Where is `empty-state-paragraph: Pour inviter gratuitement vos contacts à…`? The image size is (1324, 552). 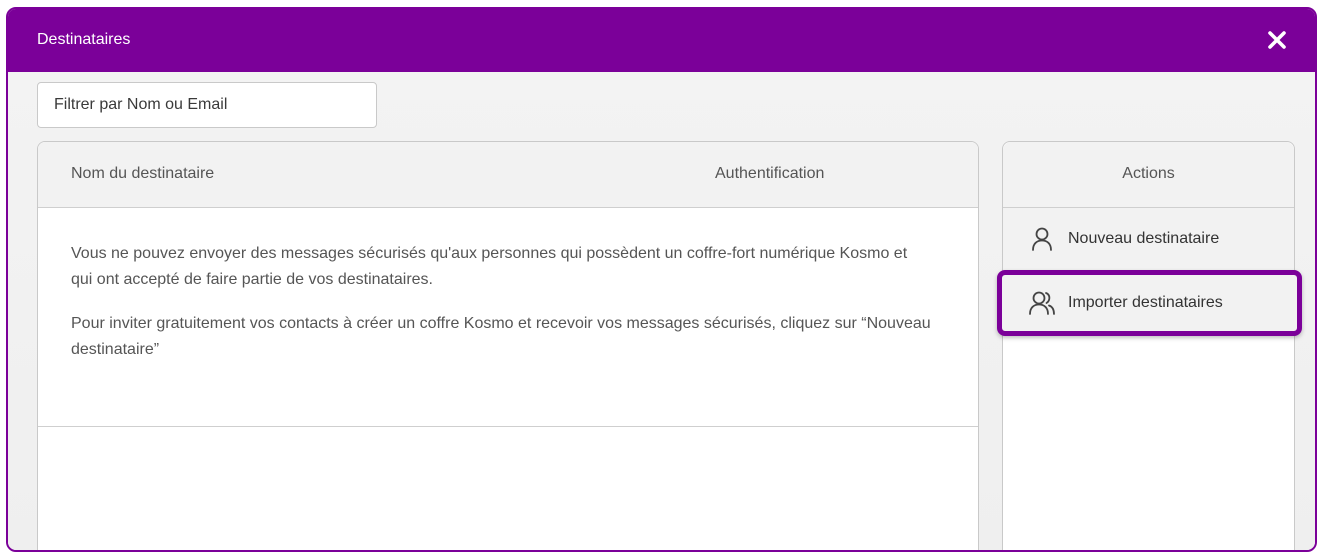
empty-state-paragraph: Pour inviter gratuitement vos contacts à… is located at coordinates (501, 336).